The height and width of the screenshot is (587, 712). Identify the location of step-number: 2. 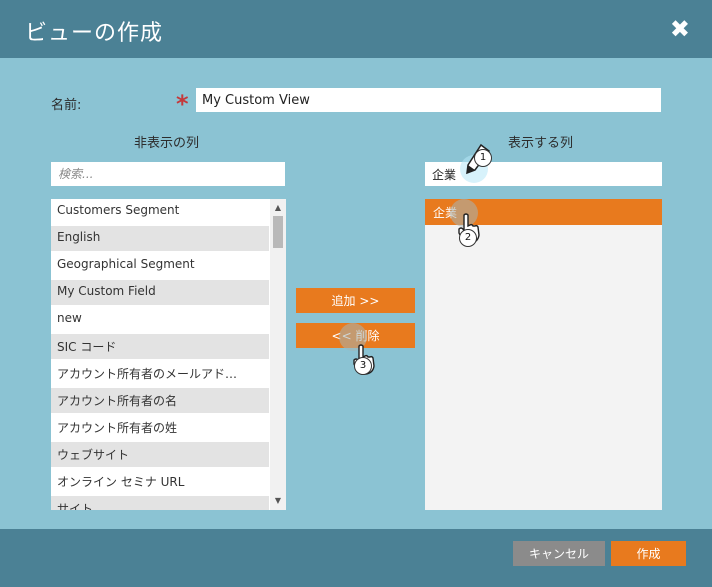
(468, 238).